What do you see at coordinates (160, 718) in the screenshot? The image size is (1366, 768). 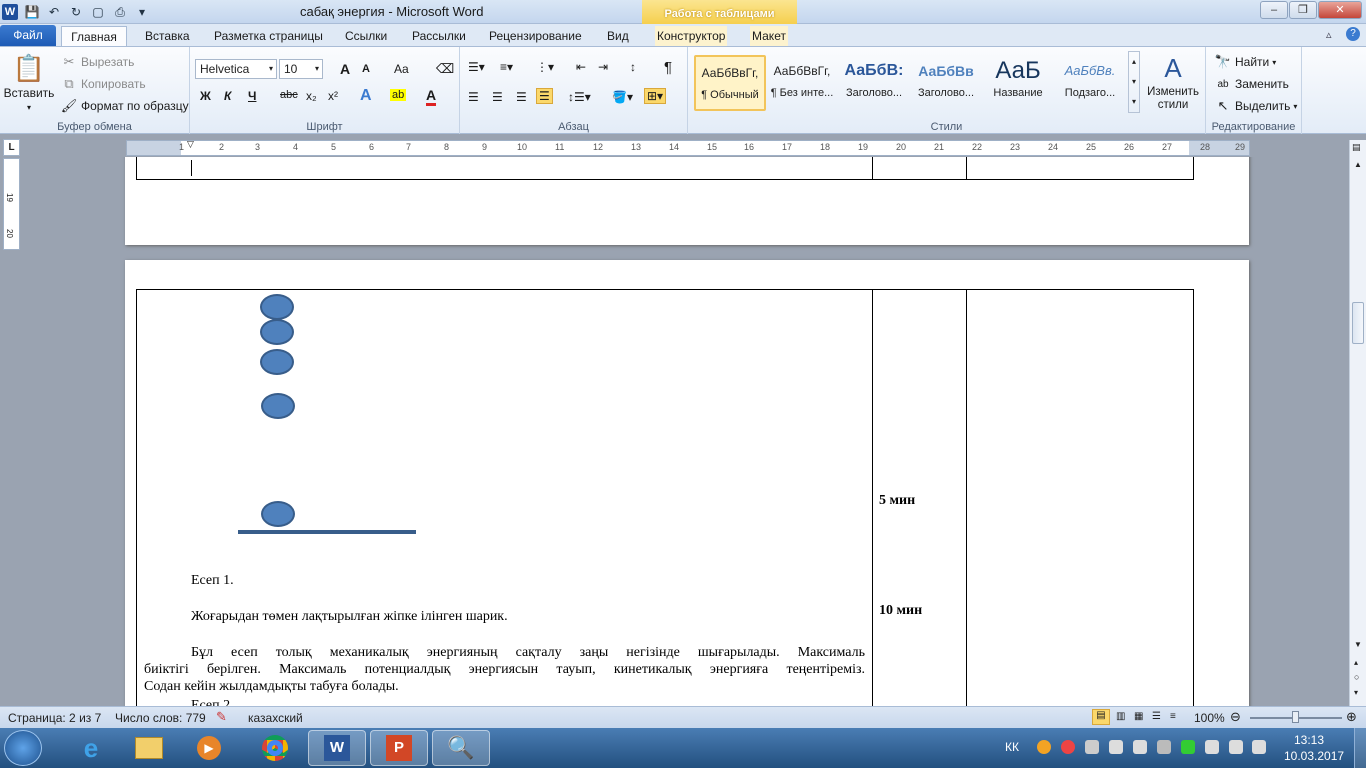 I see `word-count: Число слов: 779` at bounding box center [160, 718].